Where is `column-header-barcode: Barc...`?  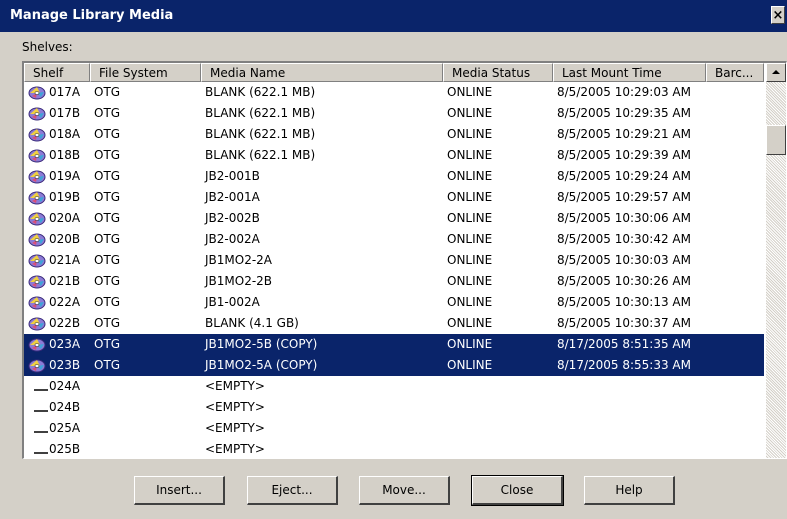 column-header-barcode: Barc... is located at coordinates (735, 72).